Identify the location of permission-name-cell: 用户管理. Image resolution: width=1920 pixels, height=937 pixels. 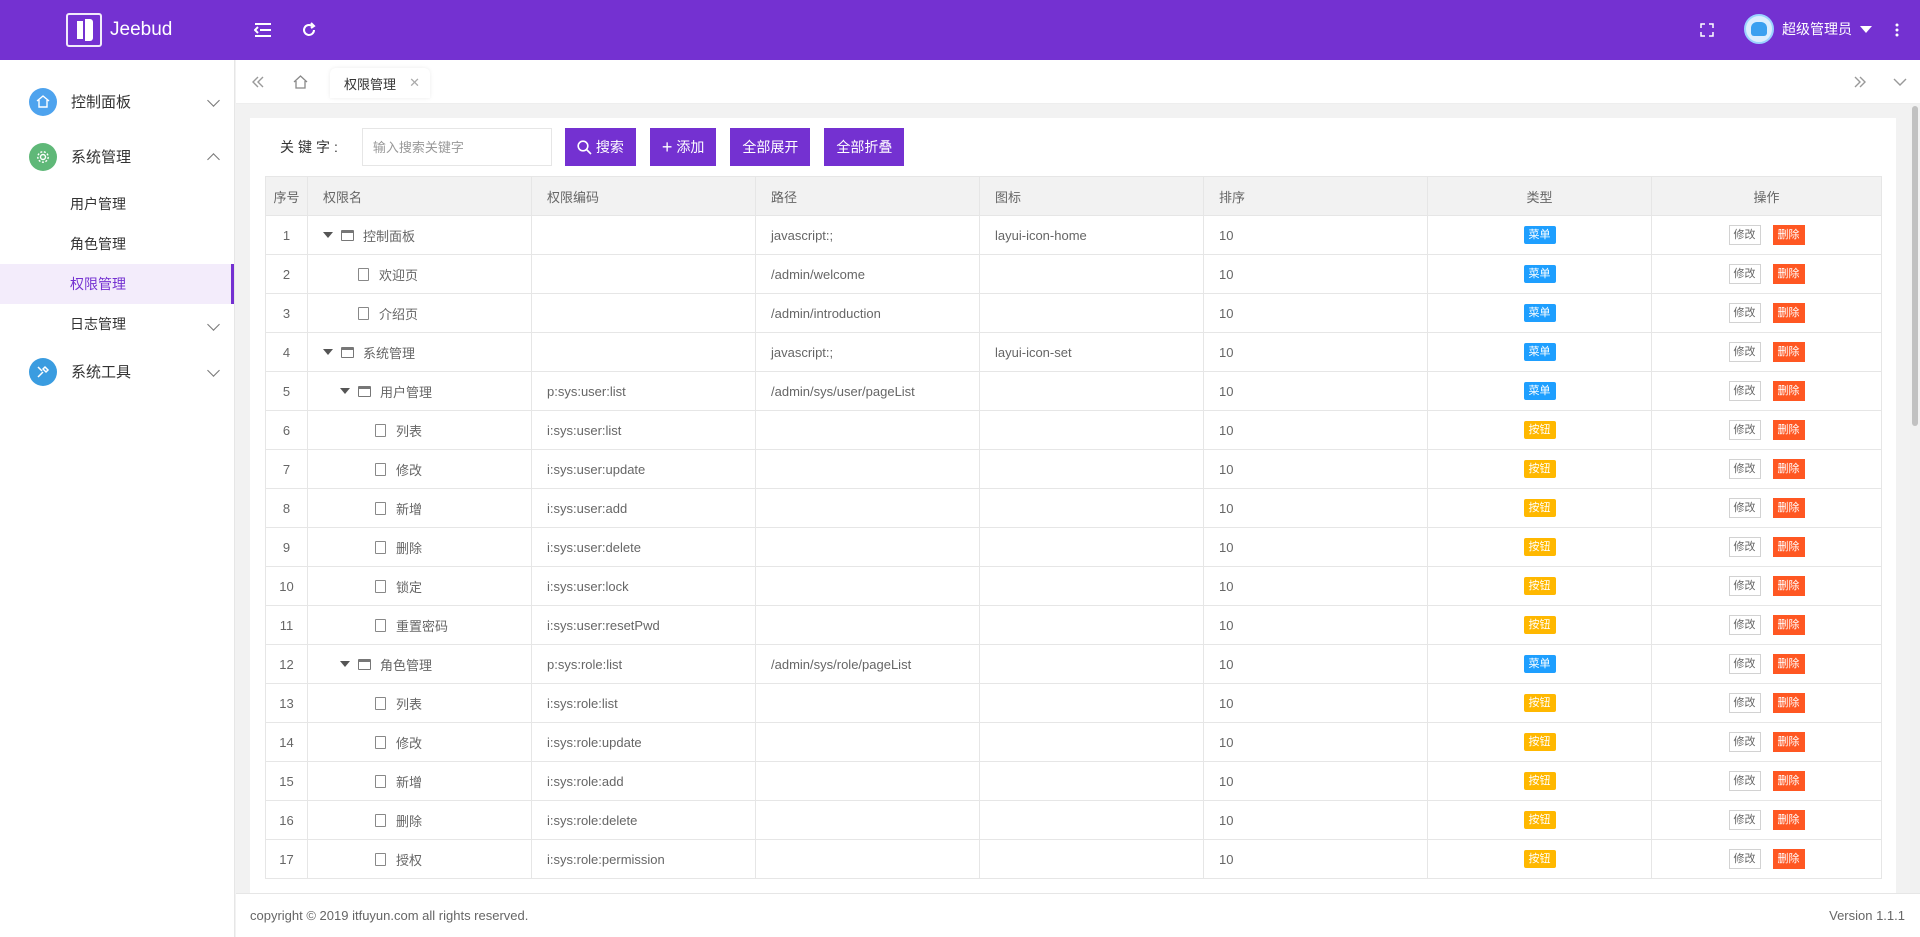
(419, 391).